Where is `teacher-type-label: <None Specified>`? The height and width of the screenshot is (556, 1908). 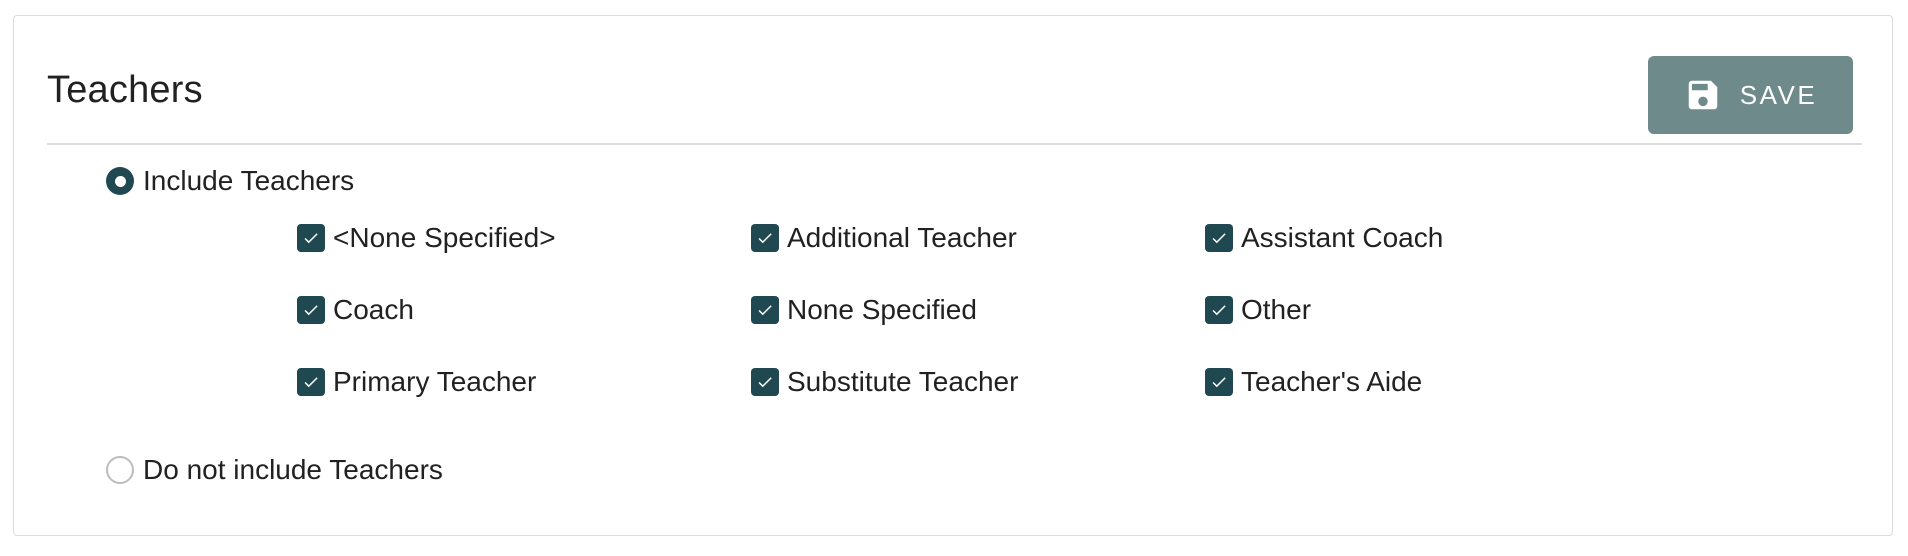 teacher-type-label: <None Specified> is located at coordinates (444, 237).